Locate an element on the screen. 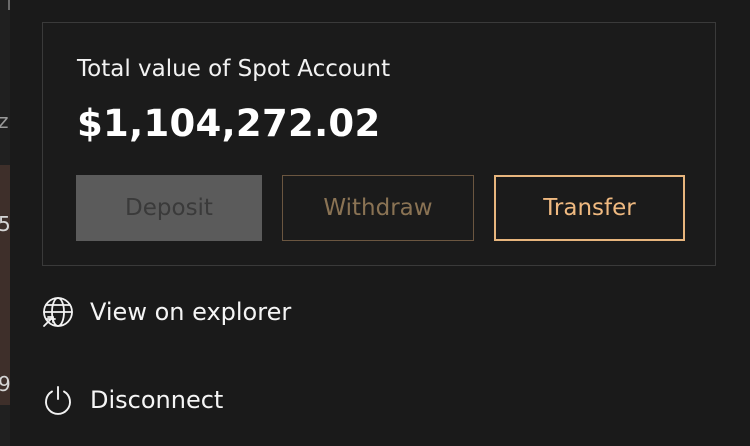  view-on-explorer-link: View on explorer is located at coordinates (165, 312).